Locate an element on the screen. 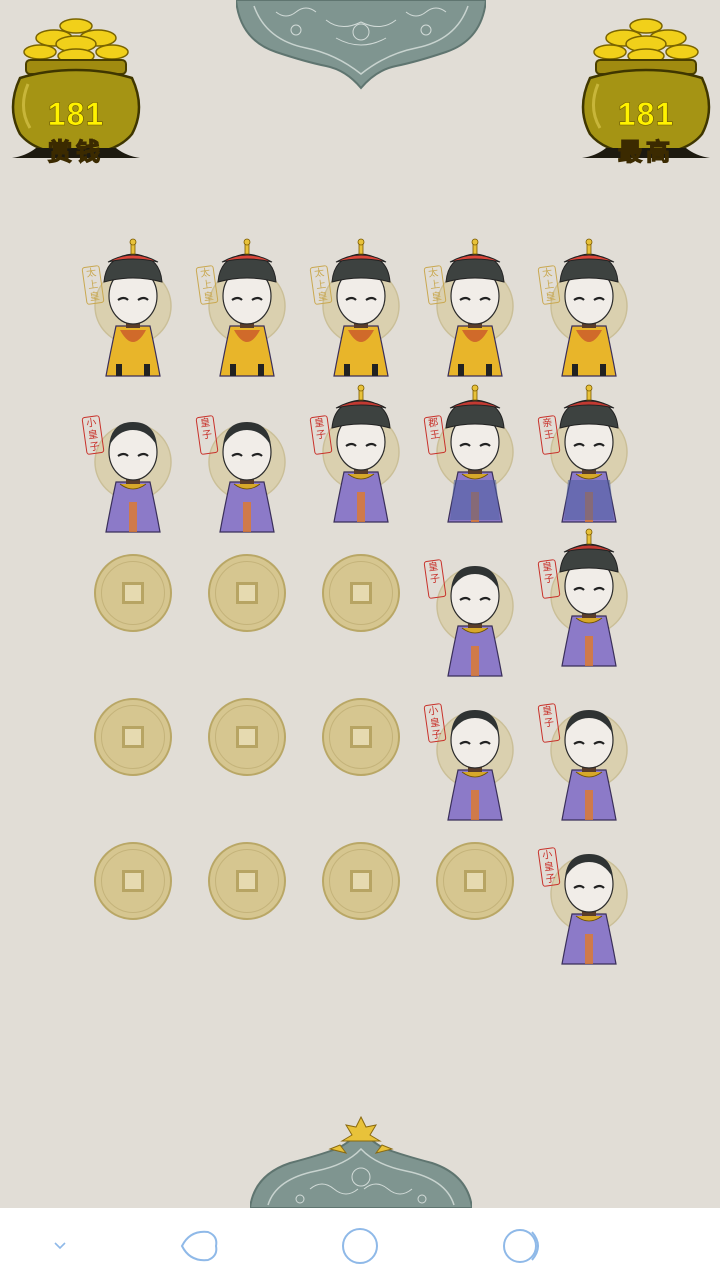 The width and height of the screenshot is (720, 1280). high-score-label: 最高 is located at coordinates (645, 151).